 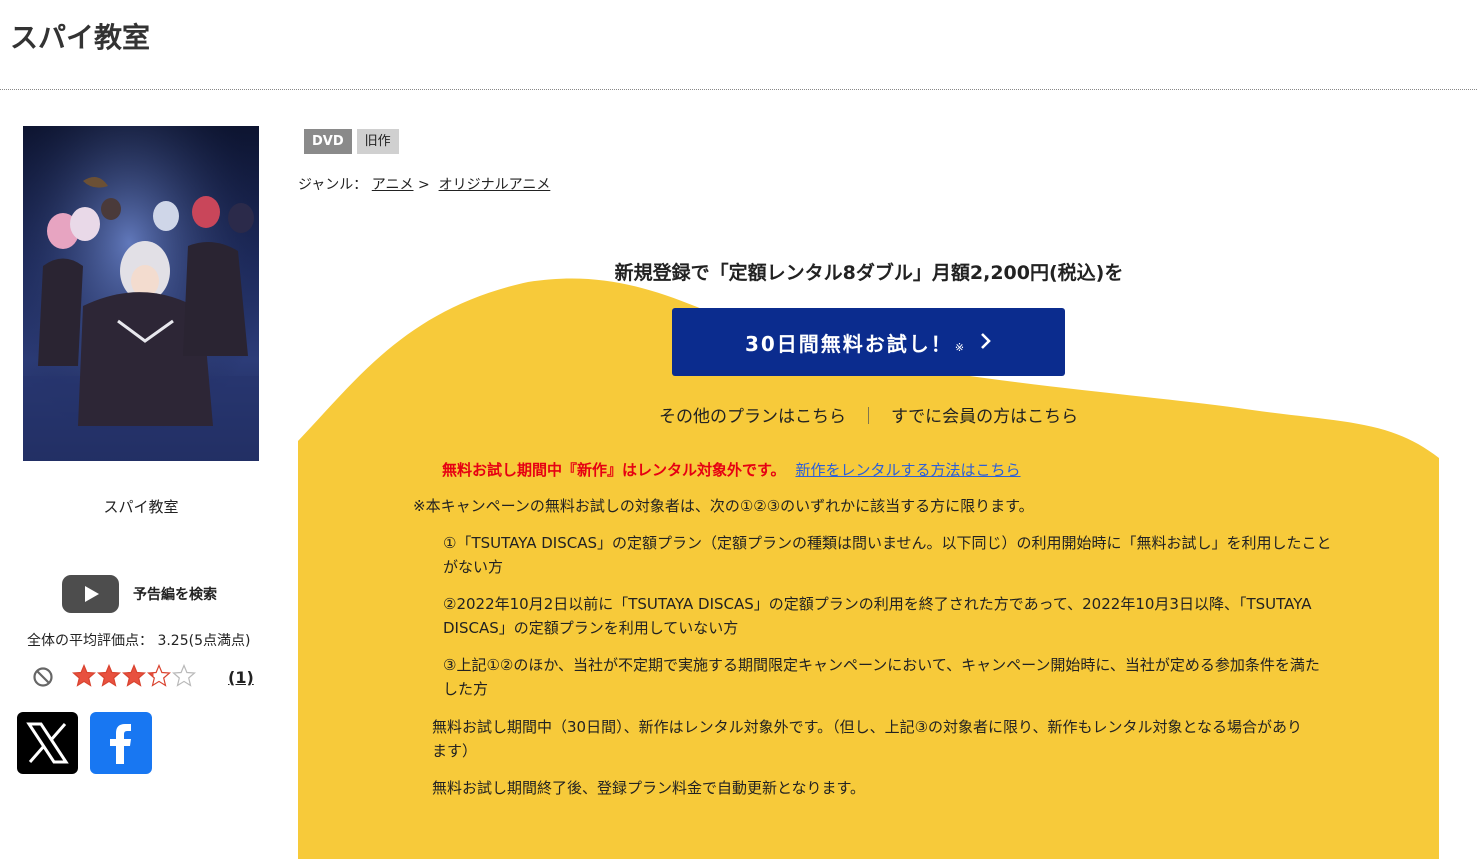 What do you see at coordinates (328, 141) in the screenshot?
I see `tag-dvd: DVD` at bounding box center [328, 141].